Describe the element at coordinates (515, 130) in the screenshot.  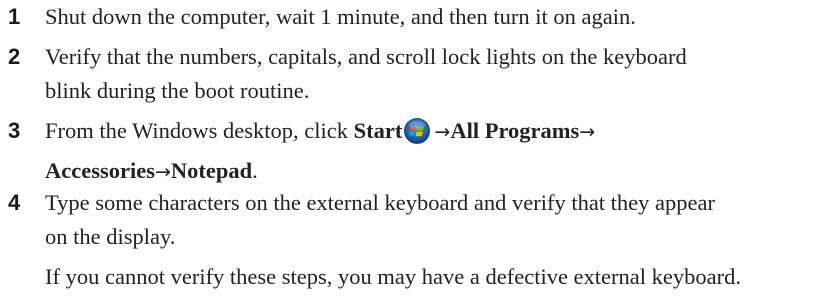
I see `all-programs-label: All Programs` at that location.